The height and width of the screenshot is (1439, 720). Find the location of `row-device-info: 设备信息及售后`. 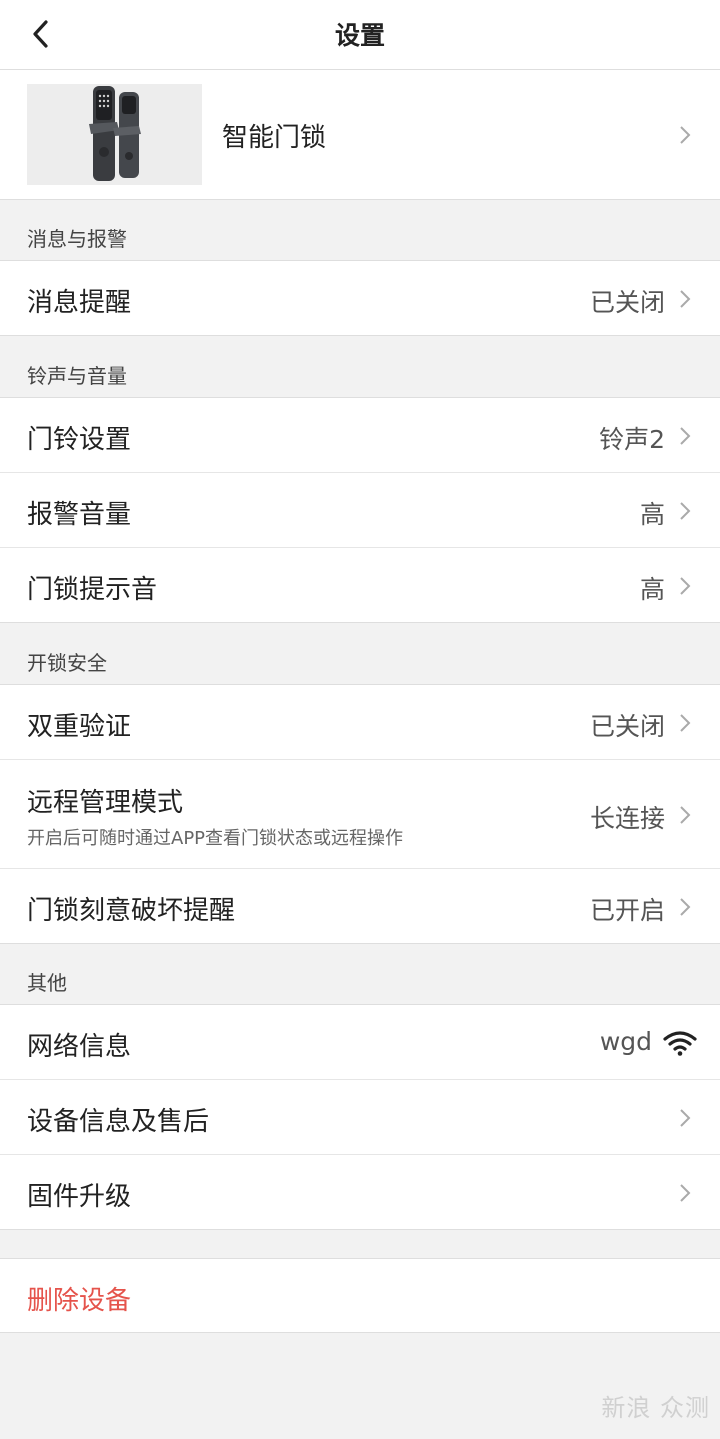

row-device-info: 设备信息及售后 is located at coordinates (360, 1117).